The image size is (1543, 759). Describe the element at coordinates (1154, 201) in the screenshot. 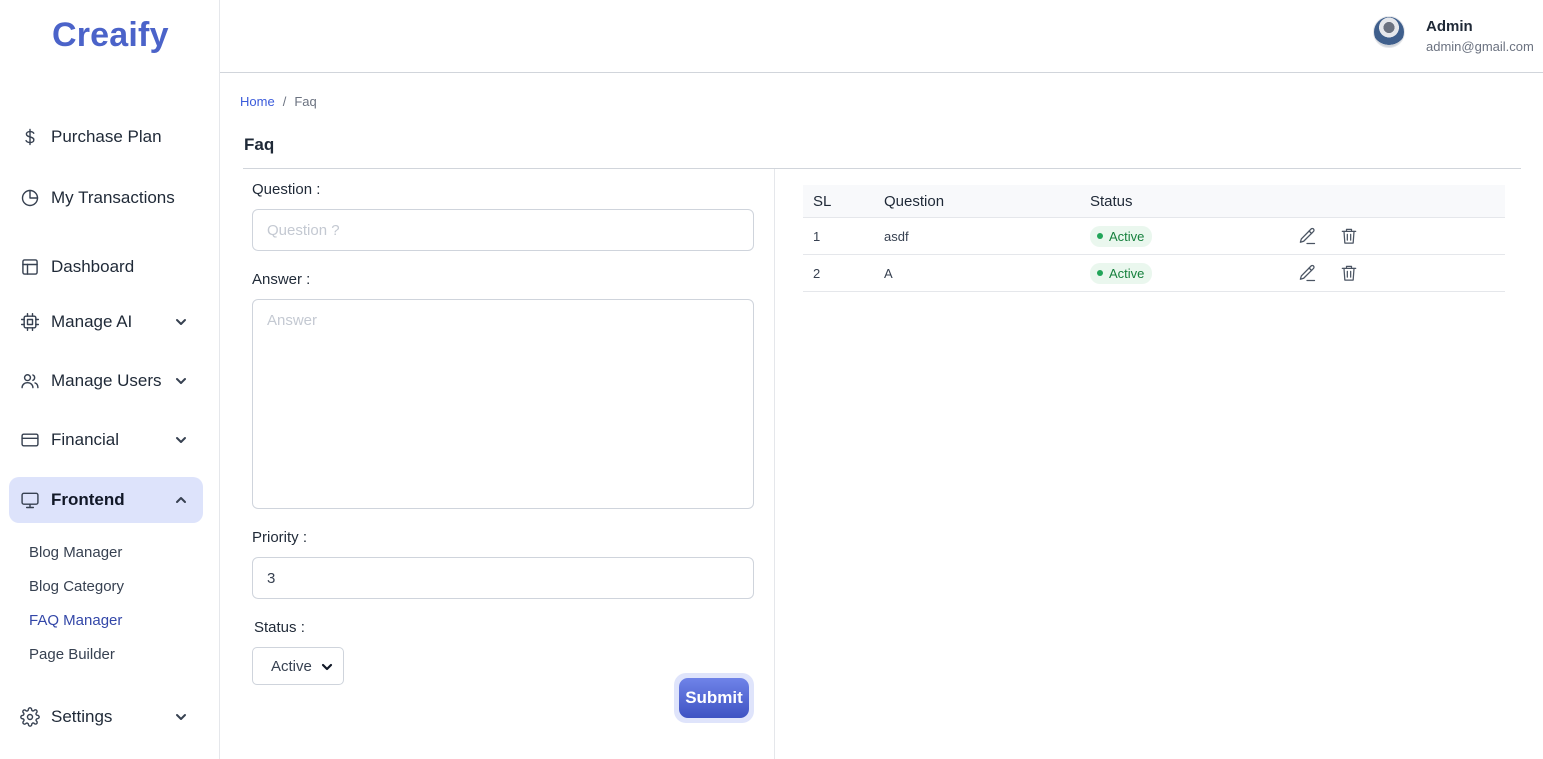

I see `table-header: SL Question Status` at that location.